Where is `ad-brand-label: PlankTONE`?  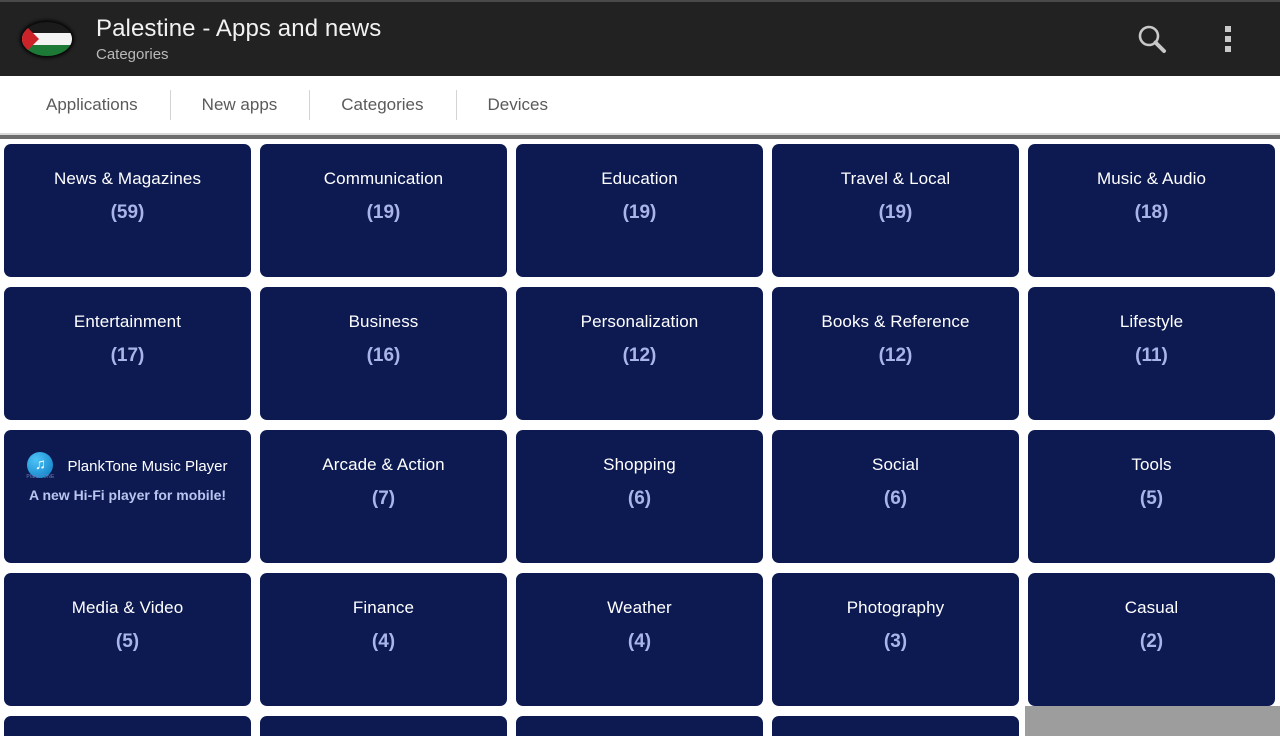
ad-brand-label: PlankTONE is located at coordinates (40, 477).